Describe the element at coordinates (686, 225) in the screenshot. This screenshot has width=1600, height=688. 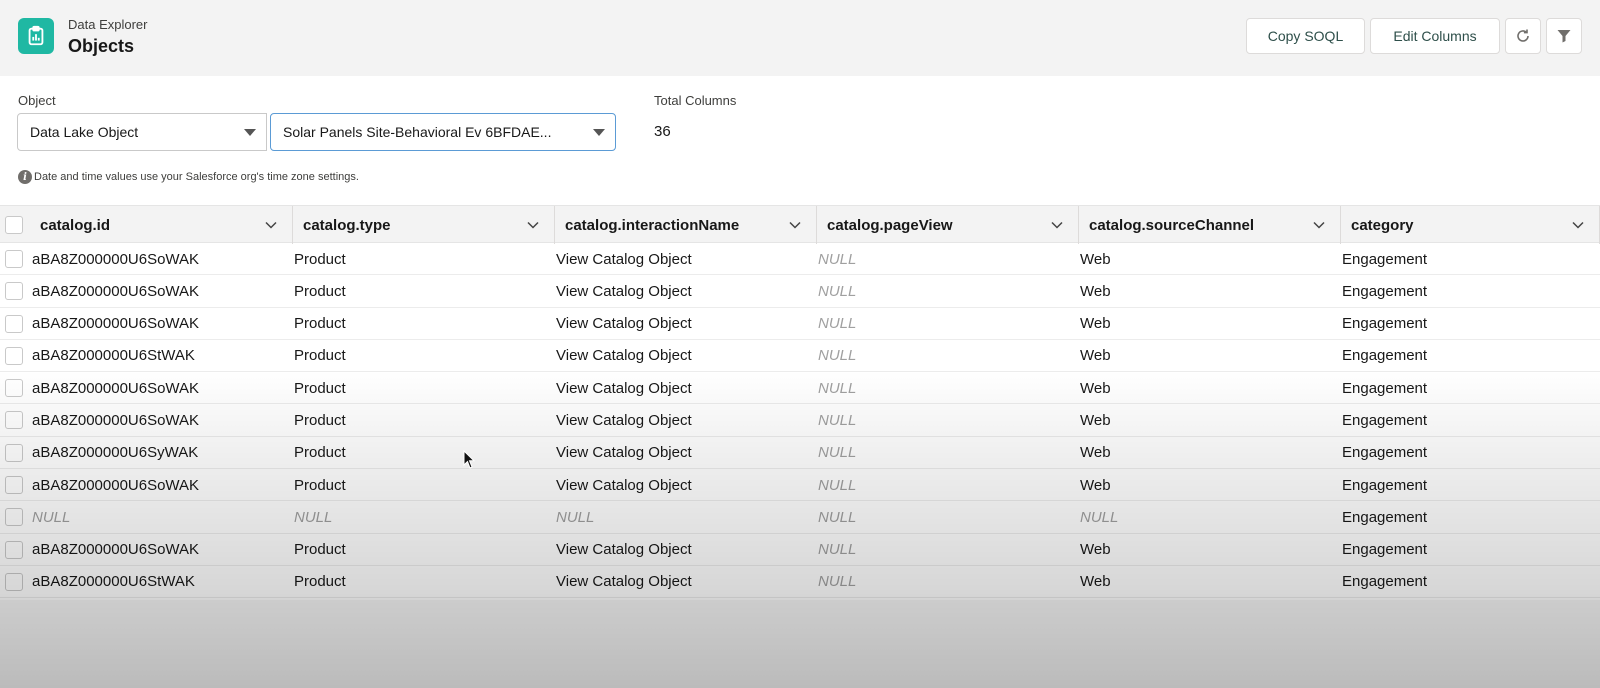
I see `column-header: catalog.interactionName` at that location.